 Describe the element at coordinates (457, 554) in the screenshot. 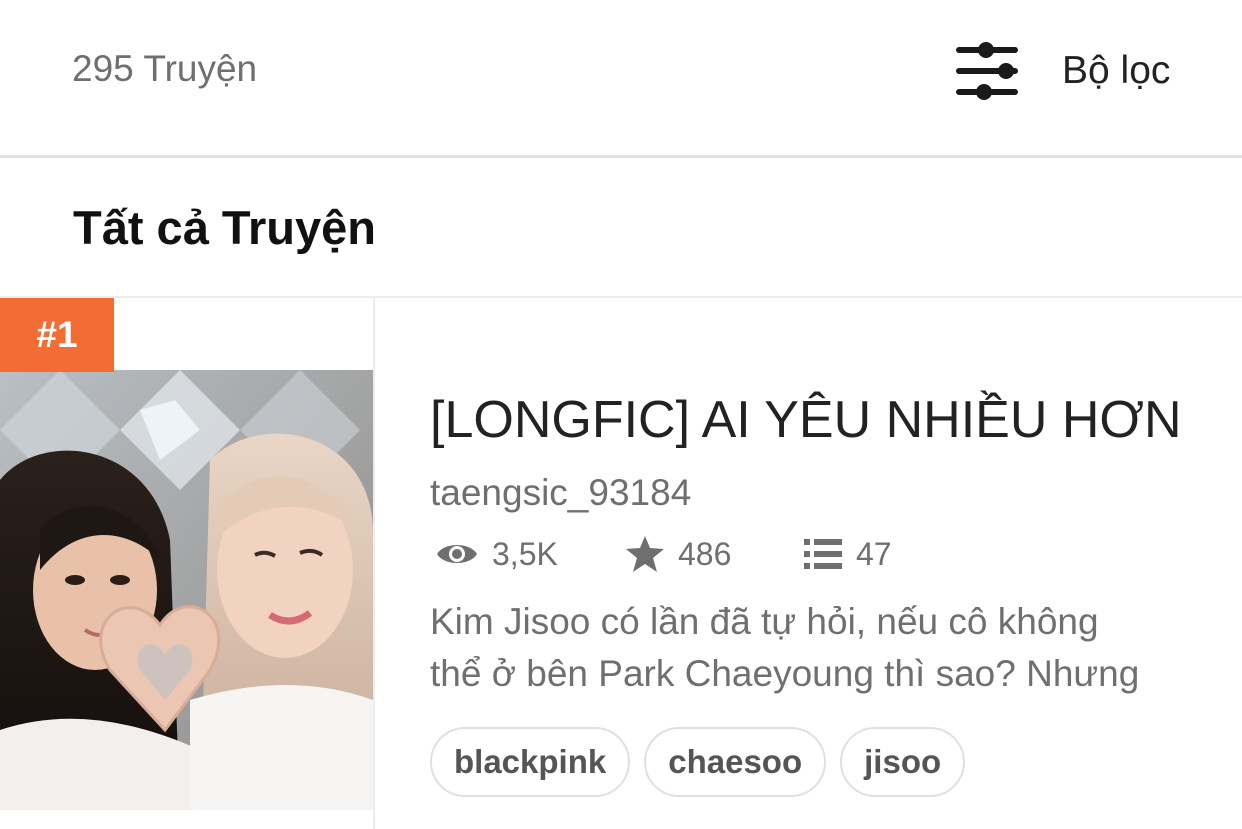

I see `eye-icon` at that location.